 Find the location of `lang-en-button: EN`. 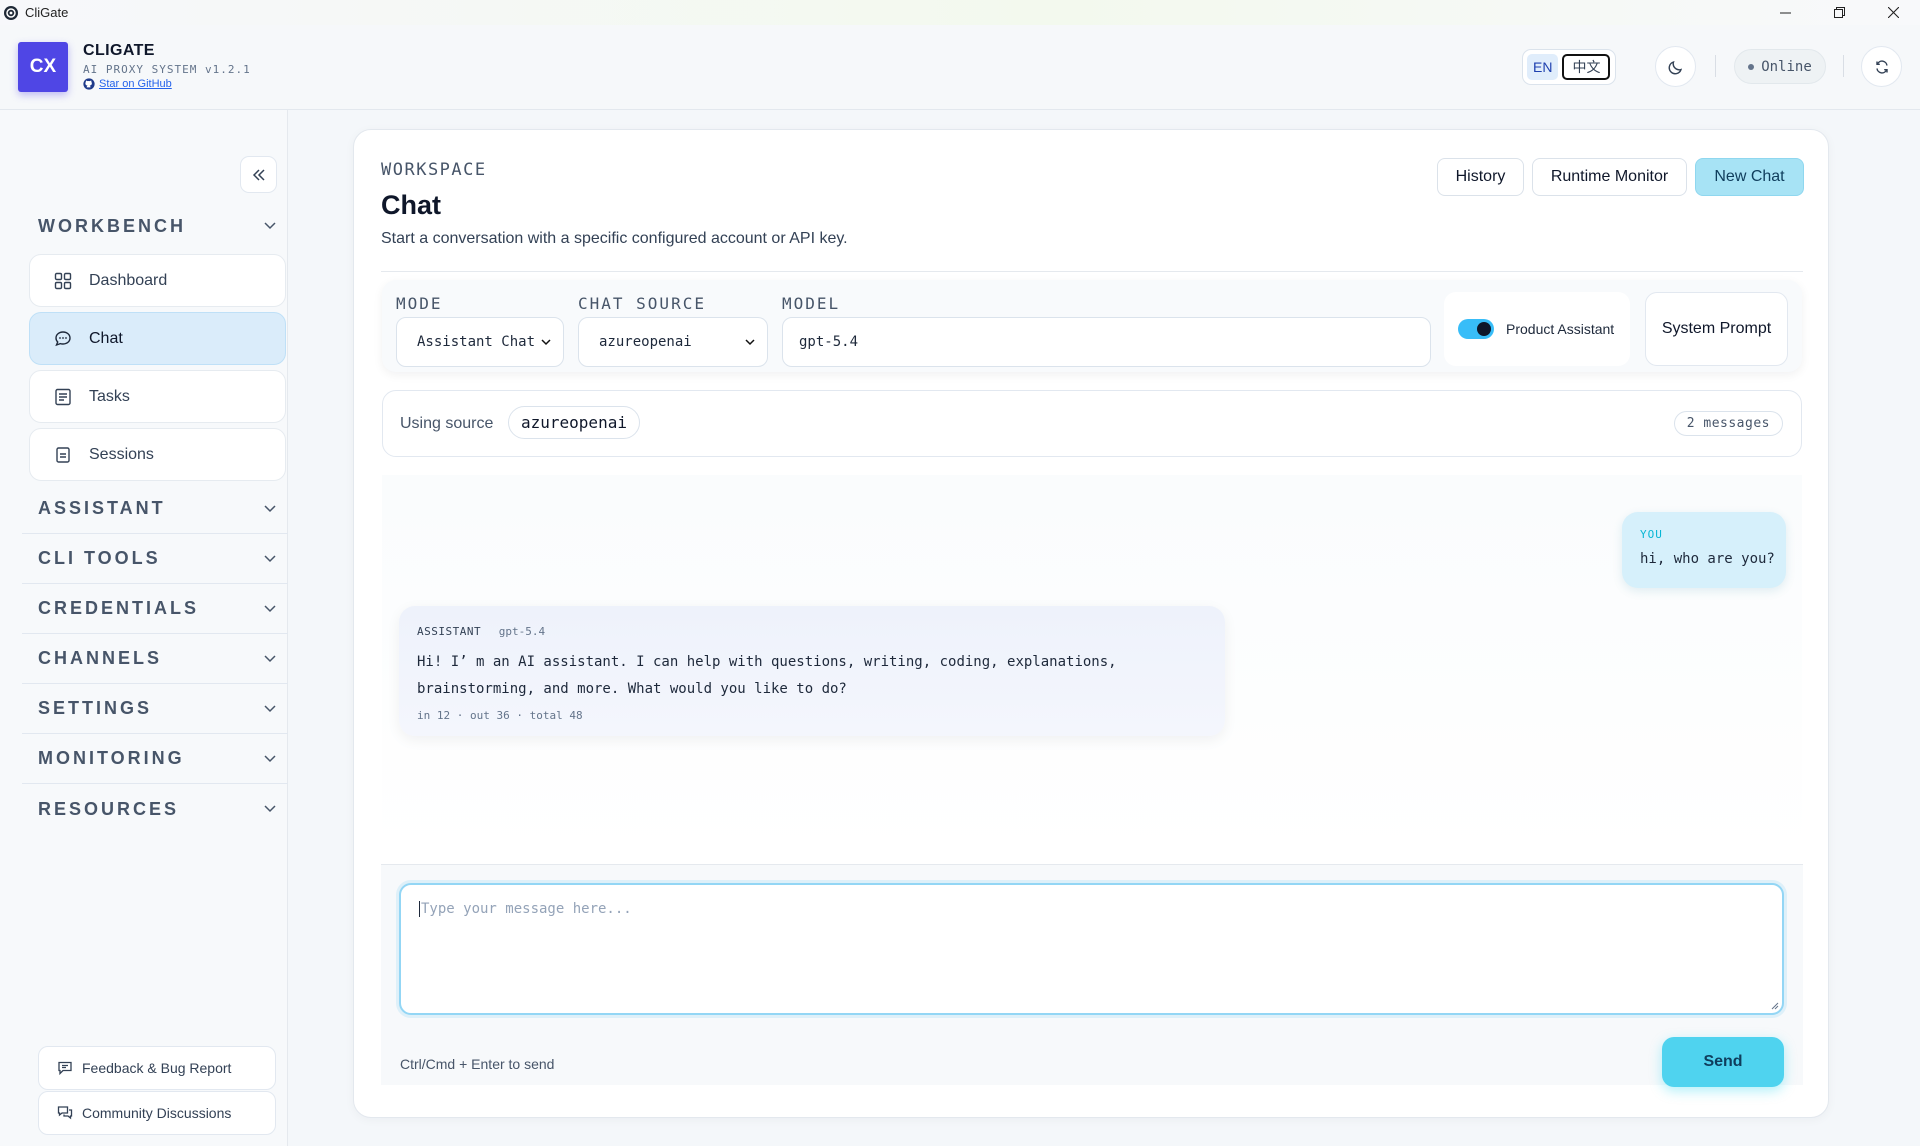

lang-en-button: EN is located at coordinates (1543, 67).